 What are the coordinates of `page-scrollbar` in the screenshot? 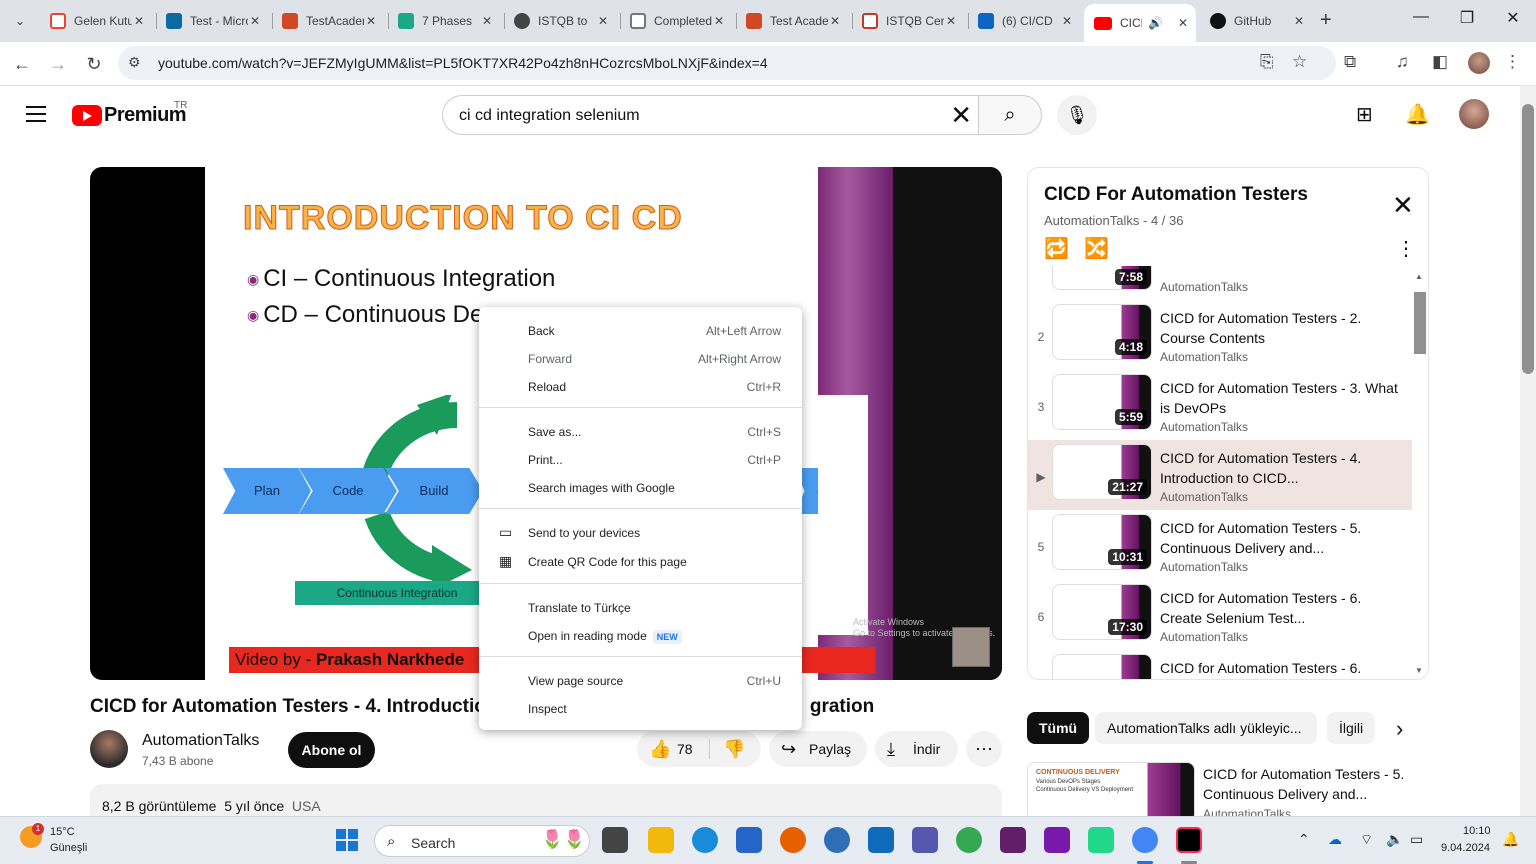 It's located at (1528, 451).